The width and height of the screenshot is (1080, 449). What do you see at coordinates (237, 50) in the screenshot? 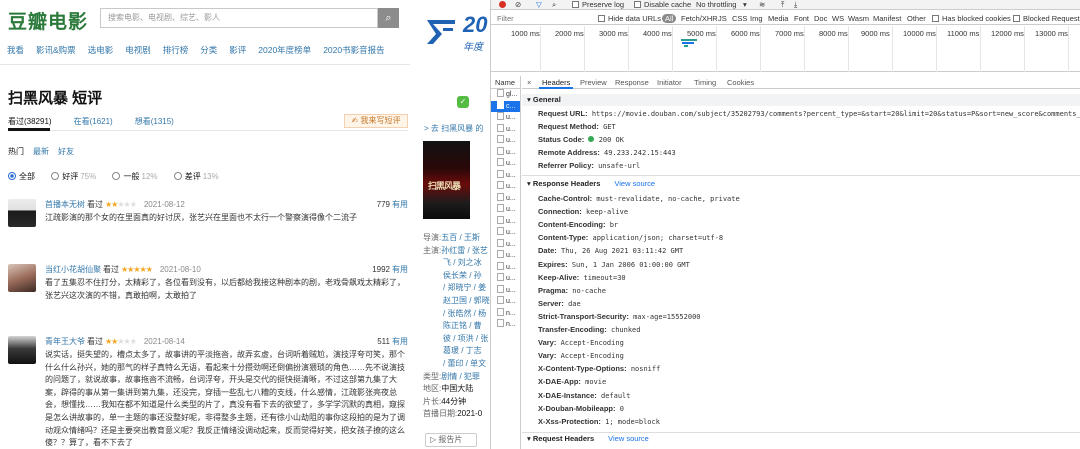
I see `nav-item: 影评` at bounding box center [237, 50].